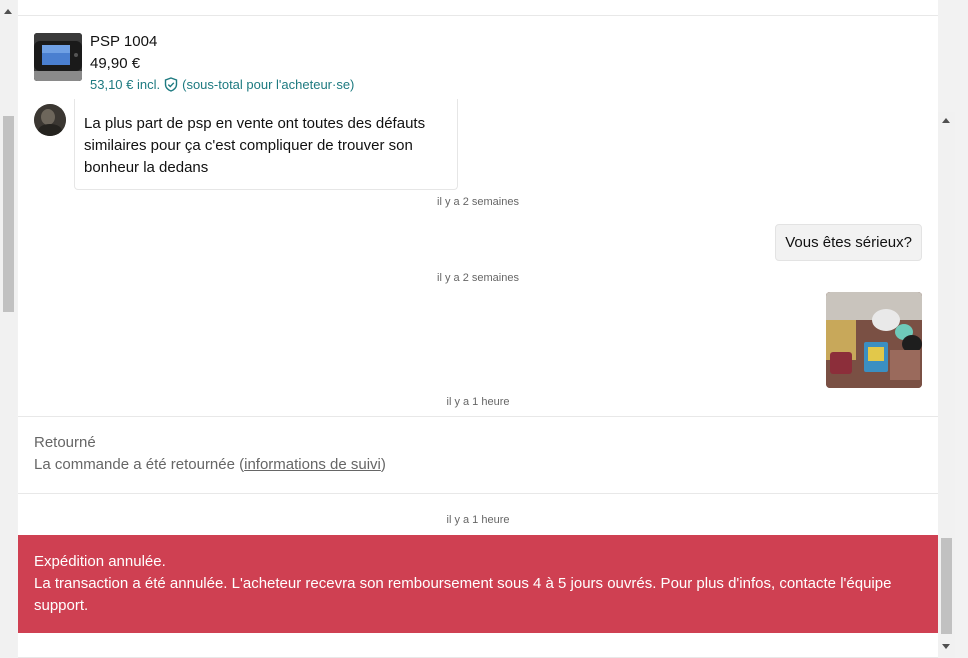 This screenshot has width=968, height=658. I want to click on message-list-scrollbar, so click(946, 385).